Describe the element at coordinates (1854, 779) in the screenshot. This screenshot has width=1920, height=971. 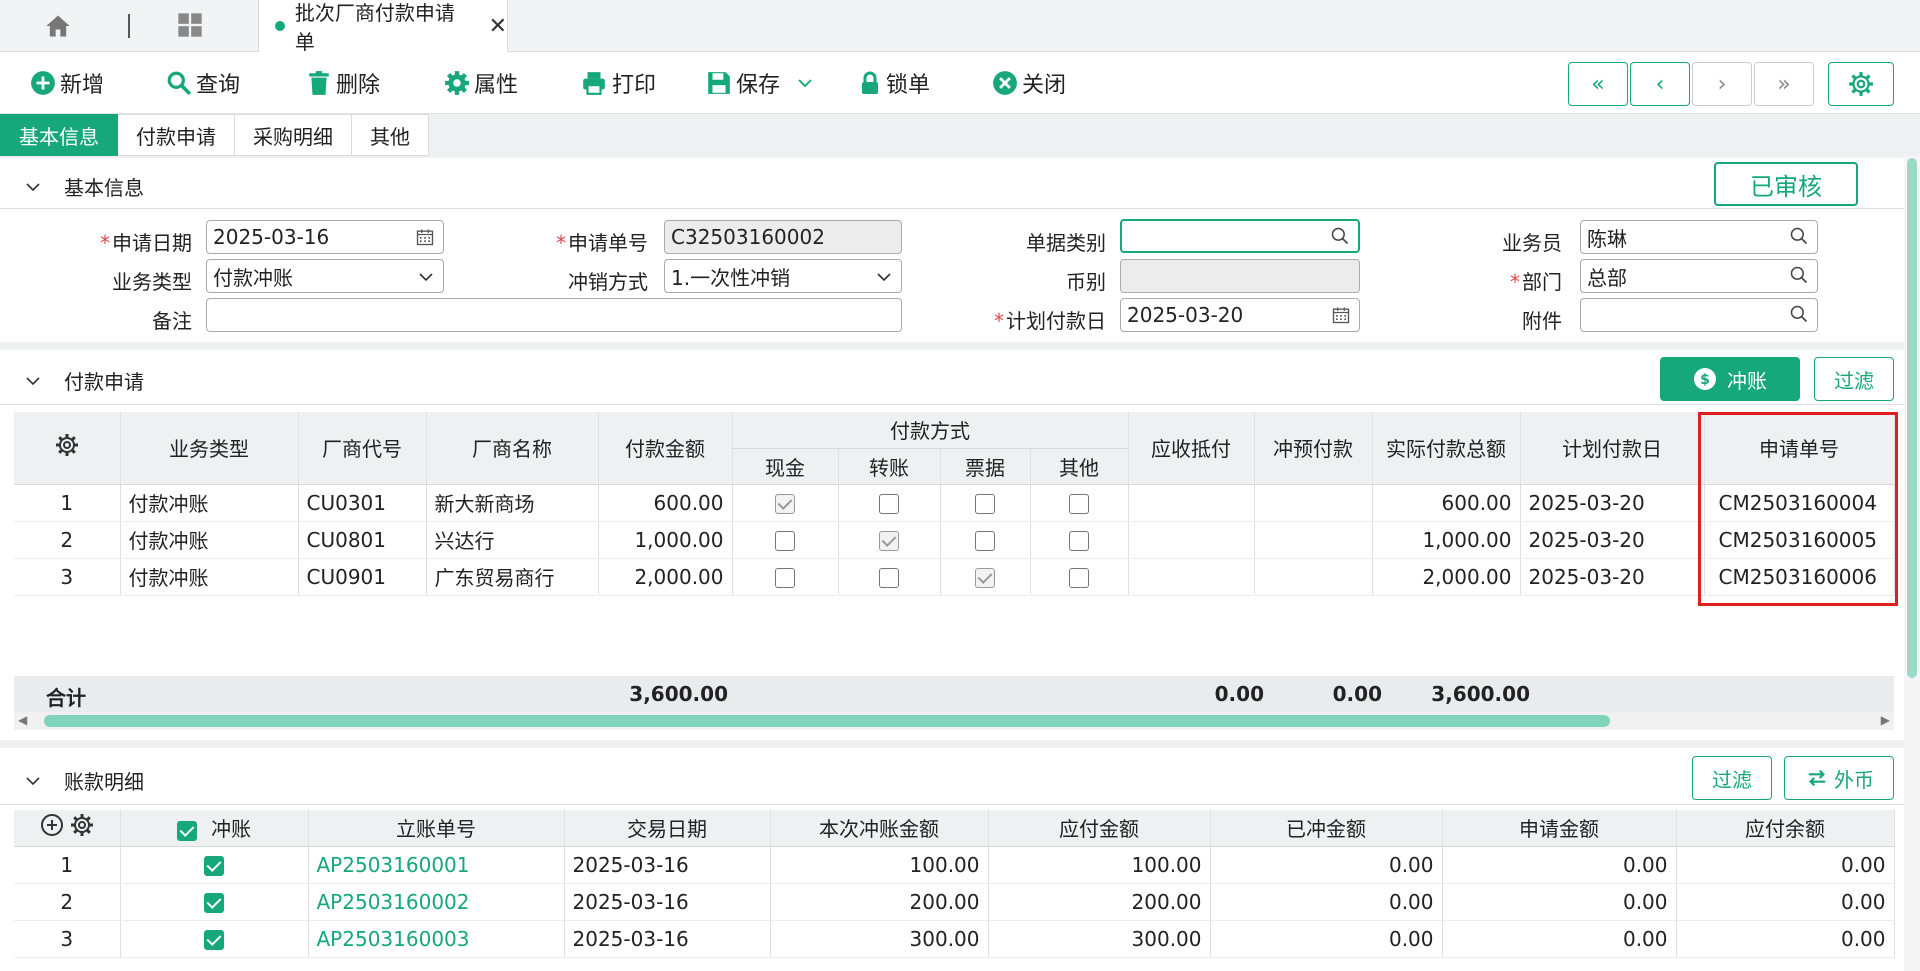
I see `foreign-currency-label: 外币` at that location.